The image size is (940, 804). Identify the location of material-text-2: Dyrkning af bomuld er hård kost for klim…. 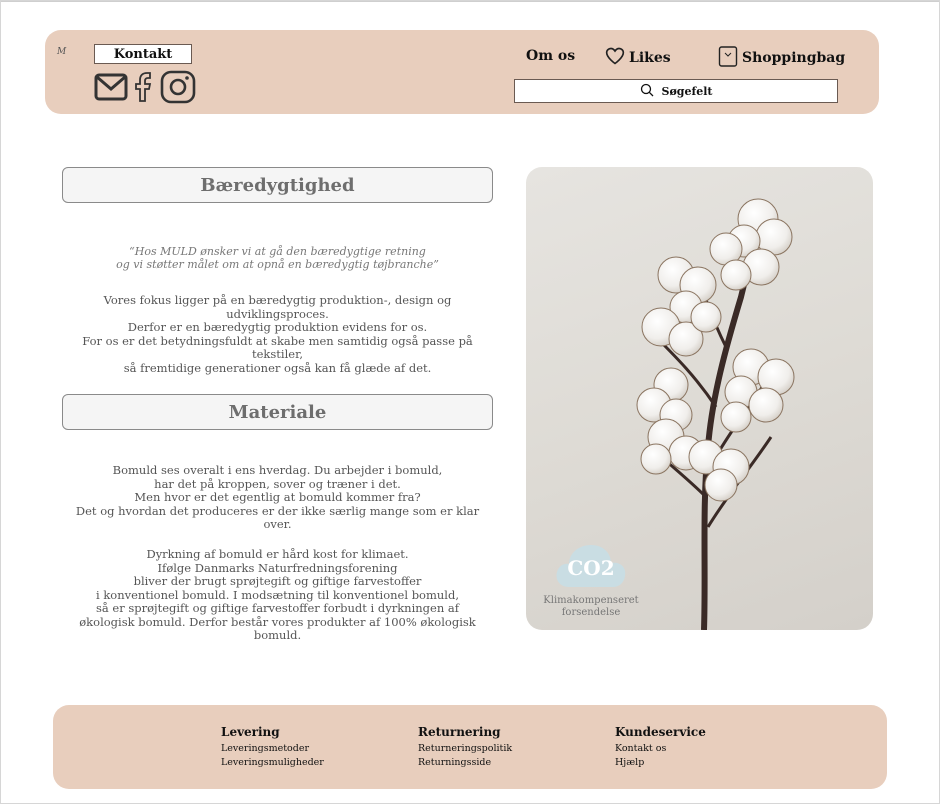
(277, 595).